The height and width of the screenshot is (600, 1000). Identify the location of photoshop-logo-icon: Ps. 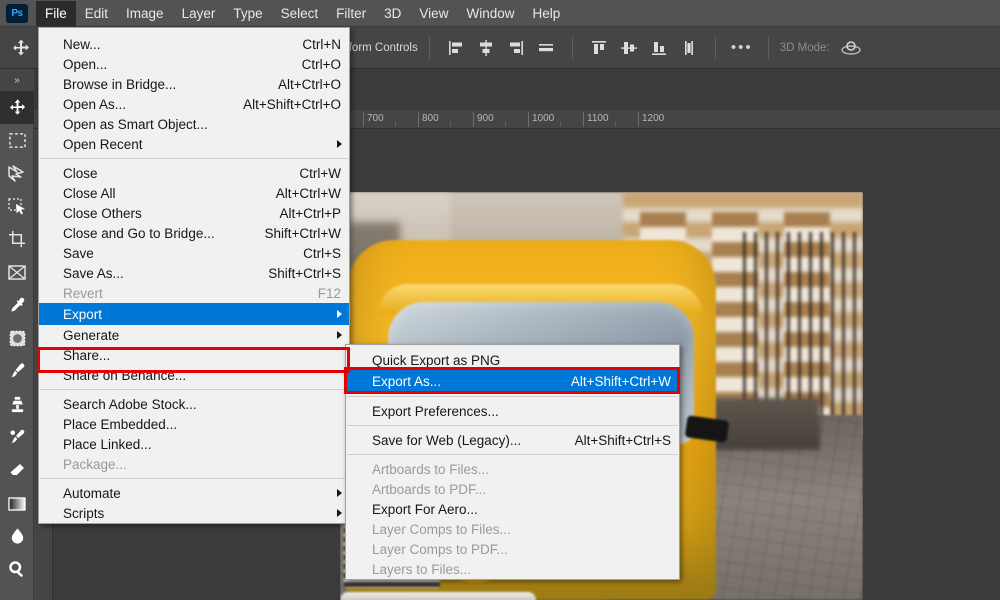
(17, 13).